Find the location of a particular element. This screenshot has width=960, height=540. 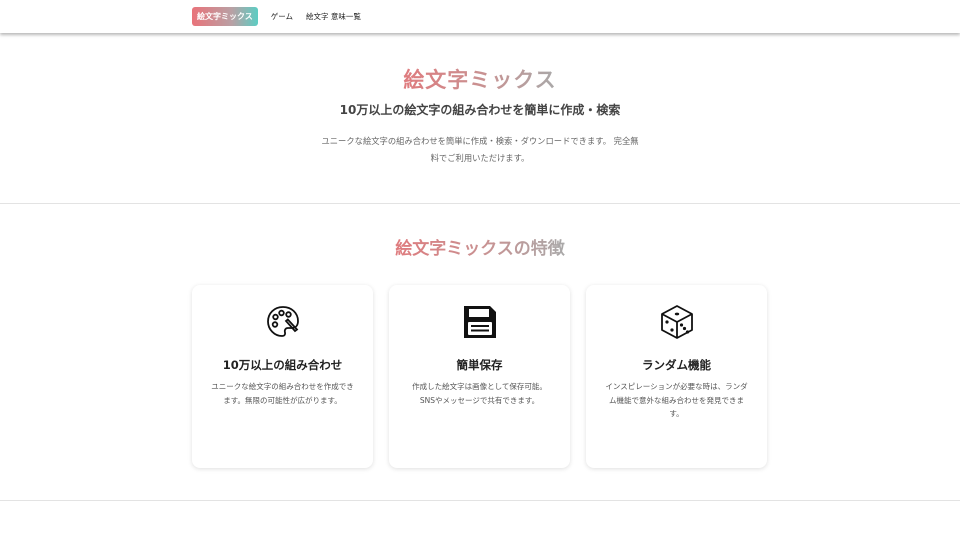

feature-card-description: ユニークな絵文字の組み合わせを作成できます。無限の可能性が広がります。 is located at coordinates (282, 393).